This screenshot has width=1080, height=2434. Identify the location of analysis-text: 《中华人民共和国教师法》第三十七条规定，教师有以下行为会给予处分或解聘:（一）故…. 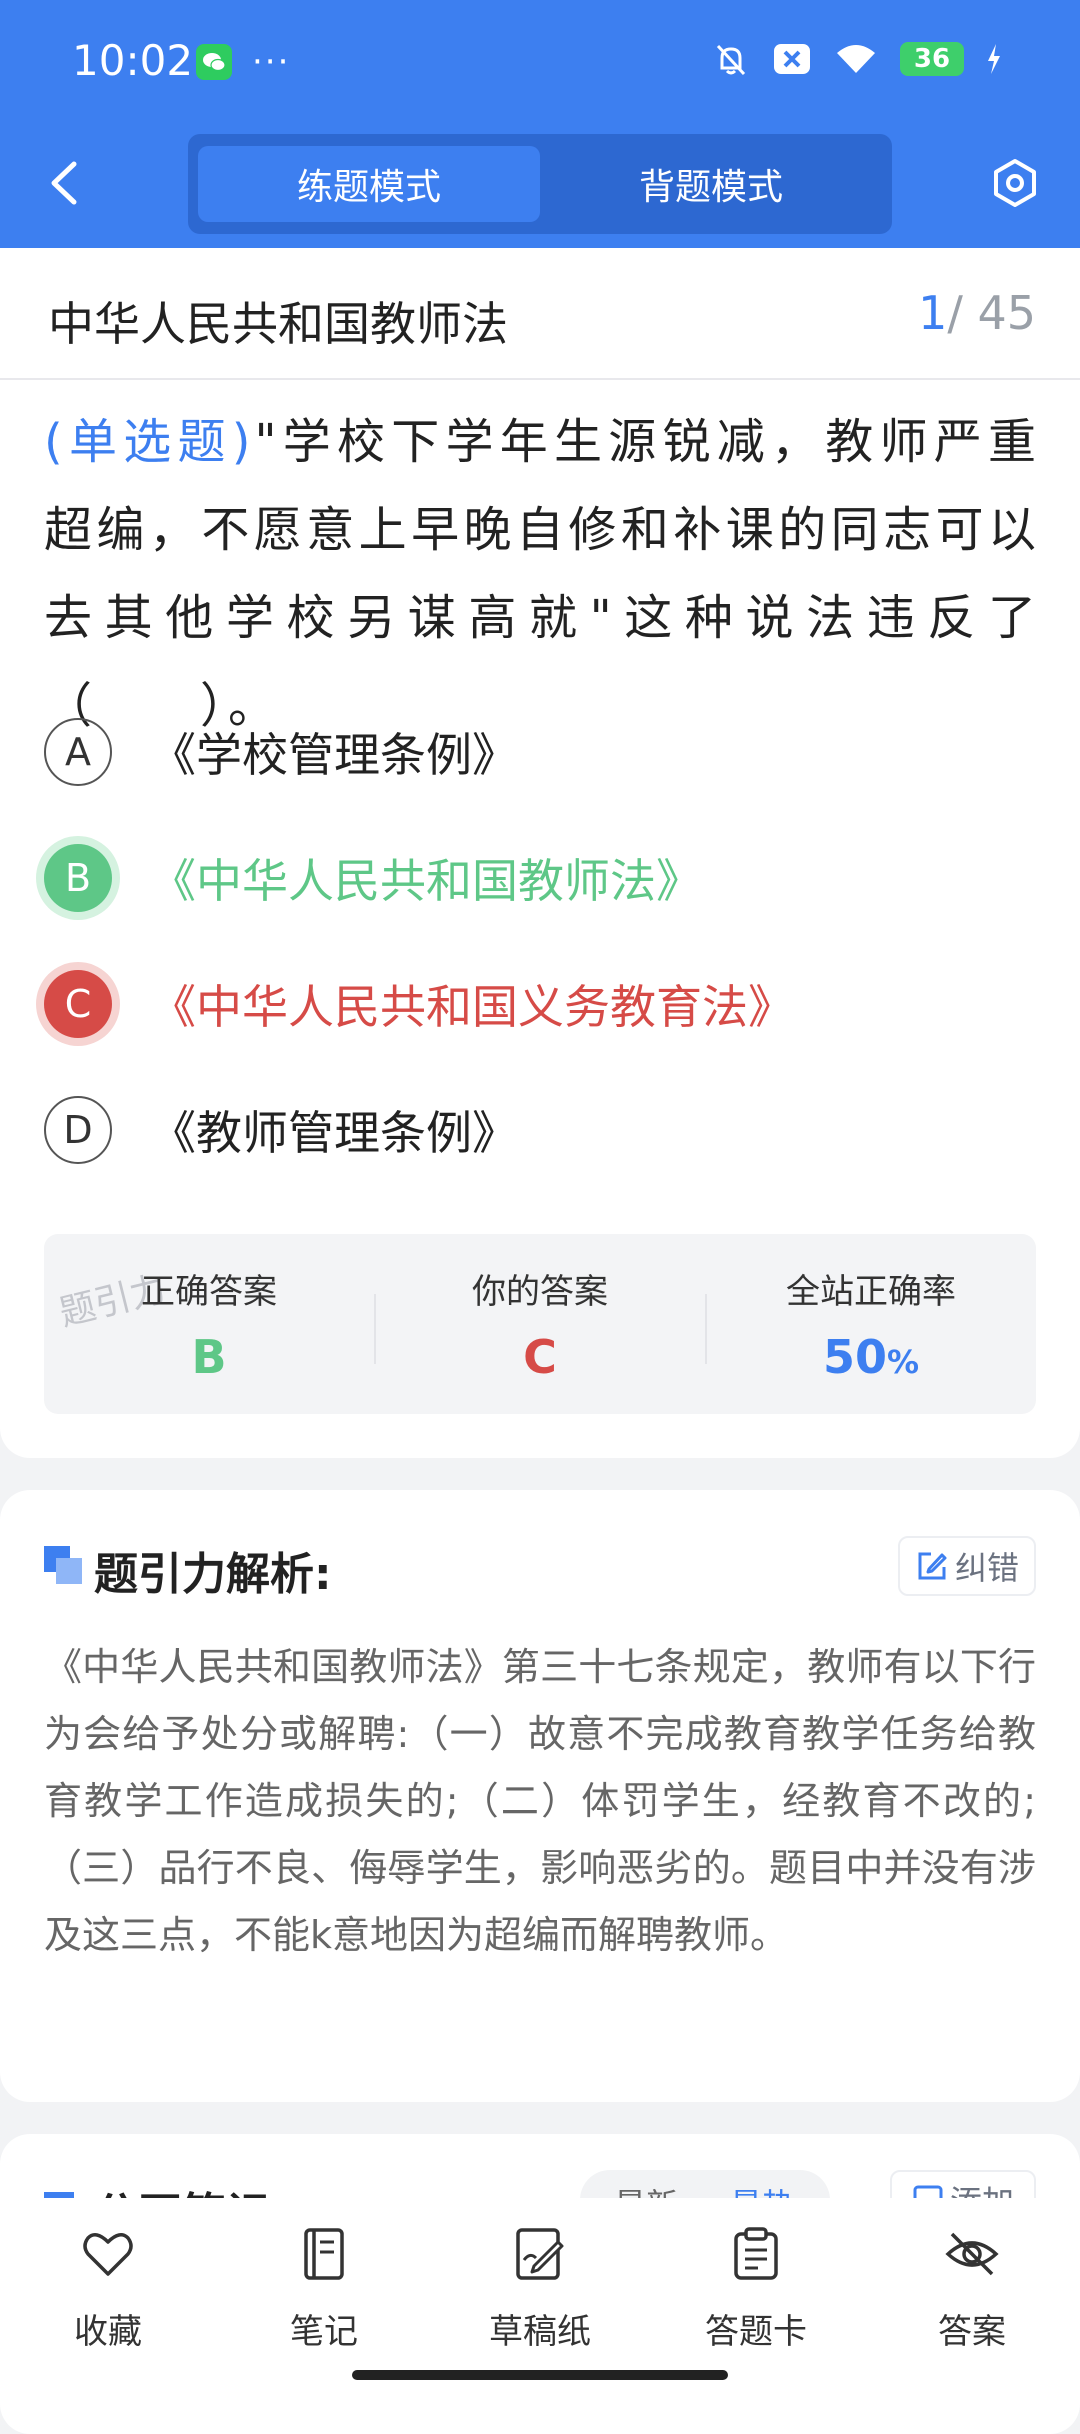
(540, 1801).